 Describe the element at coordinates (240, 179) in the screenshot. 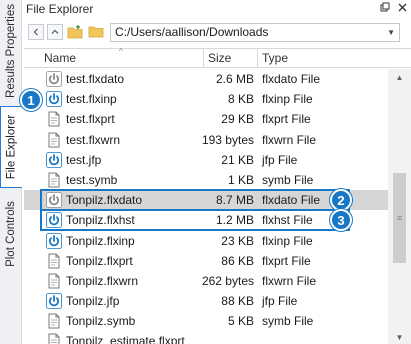

I see `file-size: 1 KB` at that location.